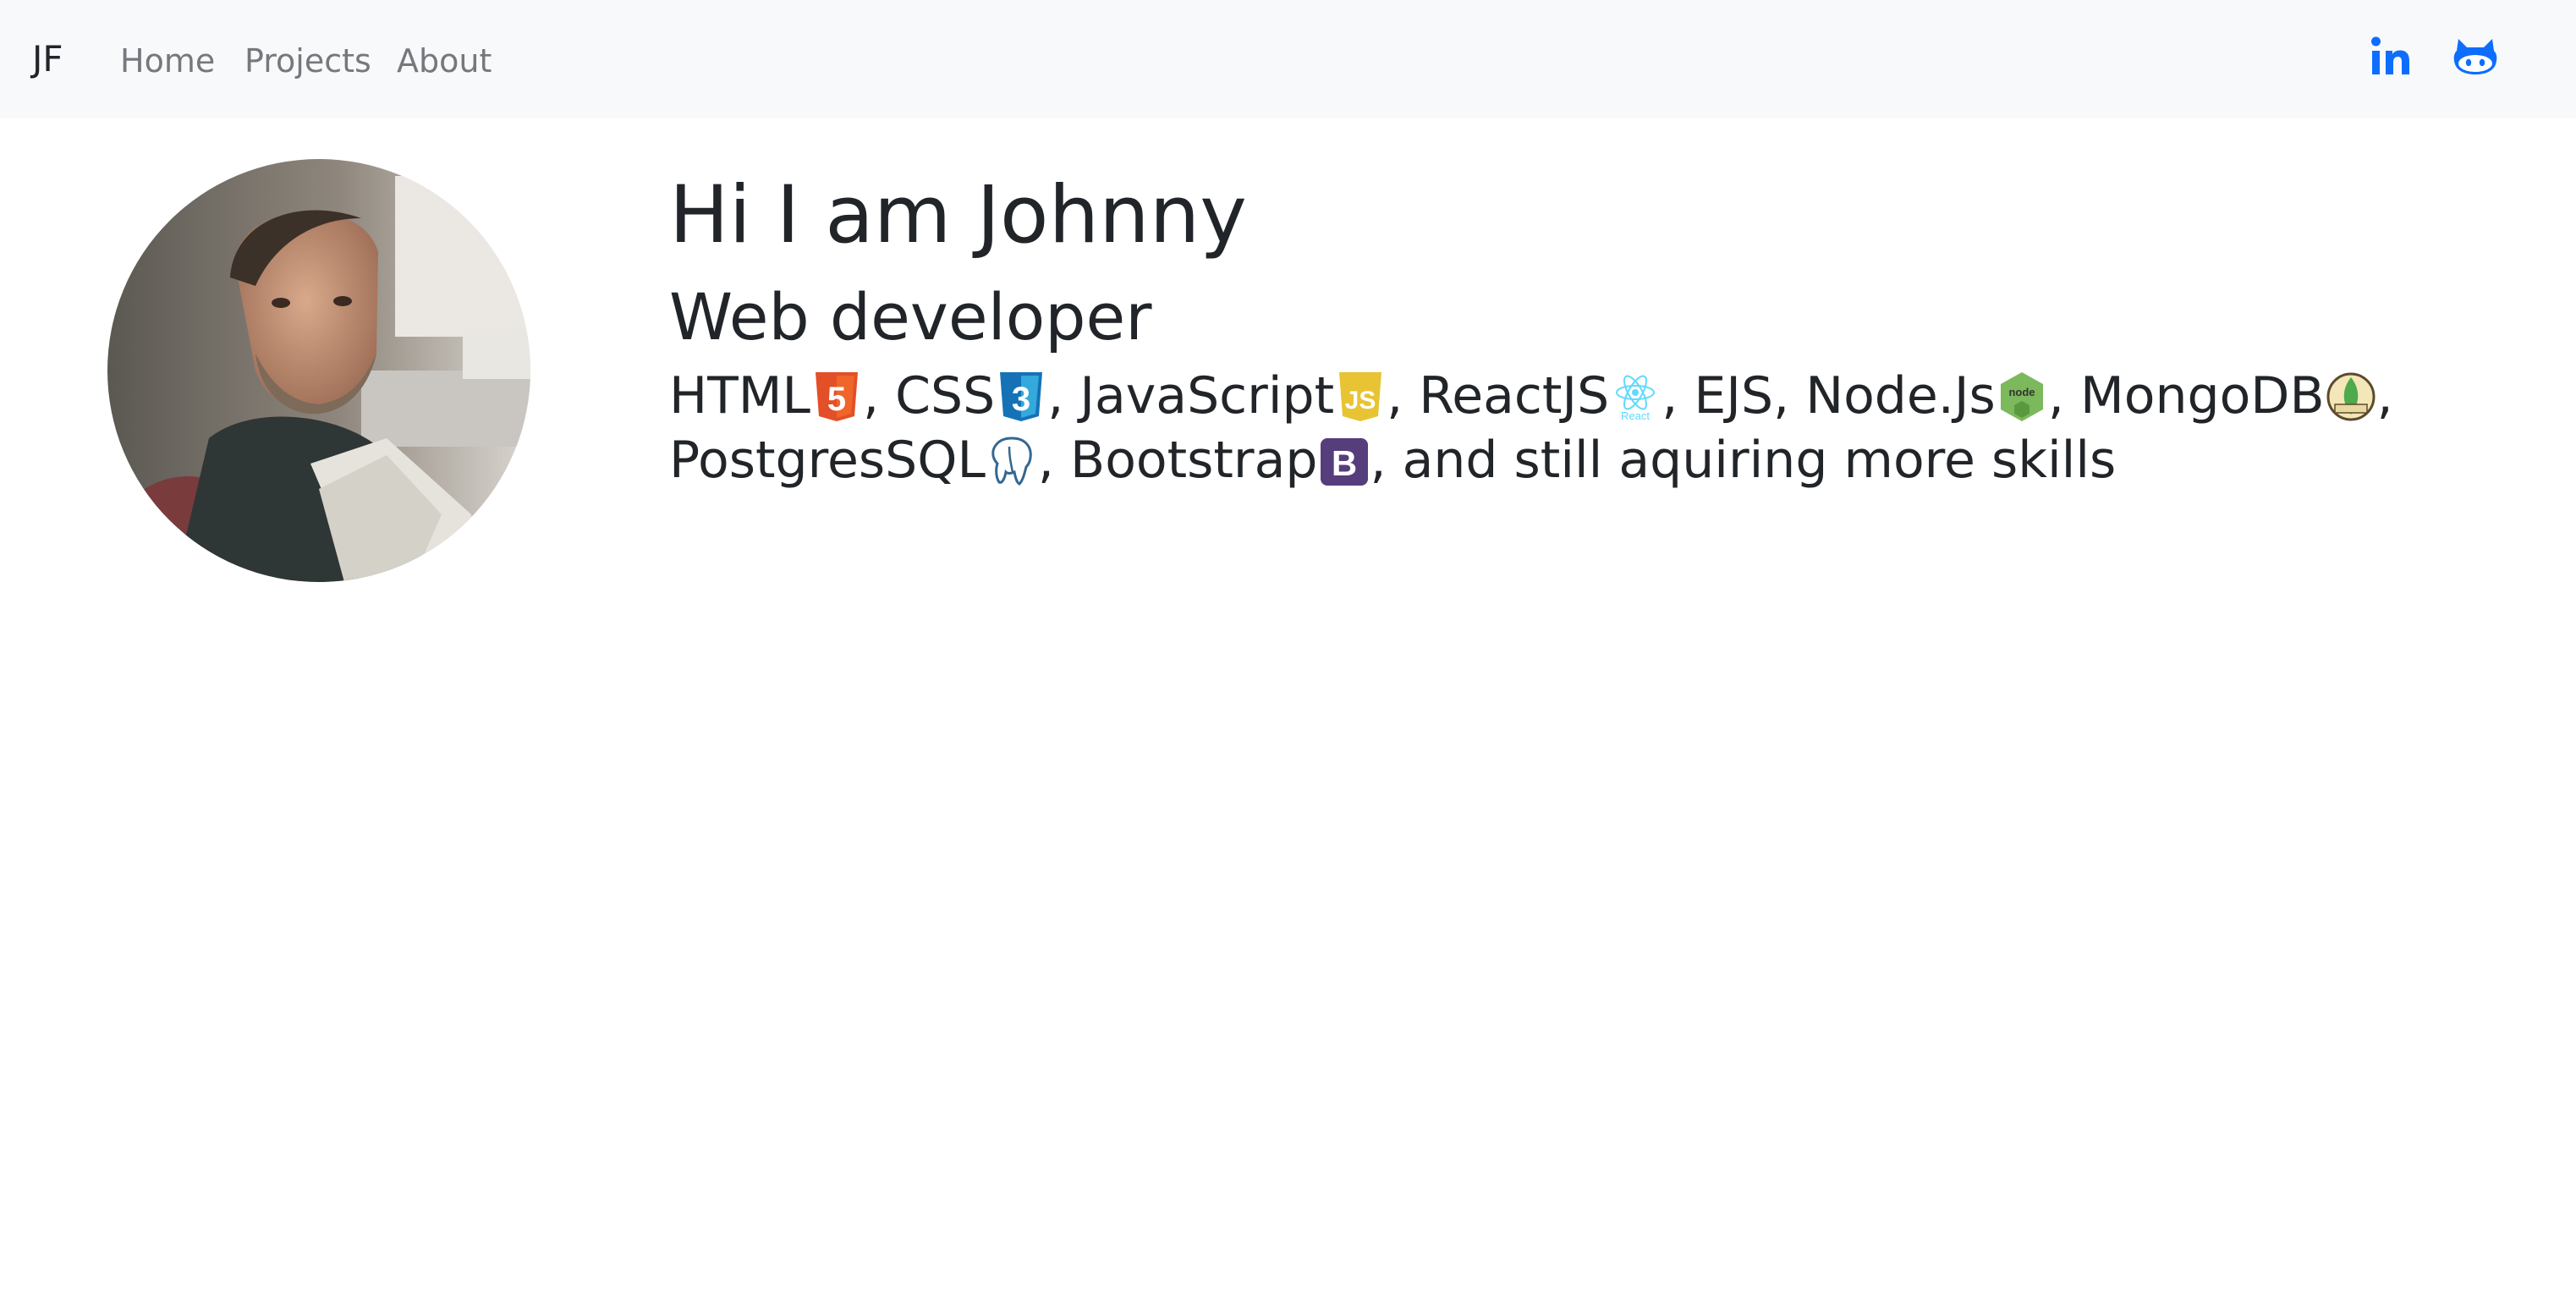 This screenshot has height=1307, width=2576. I want to click on github-link, so click(2475, 55).